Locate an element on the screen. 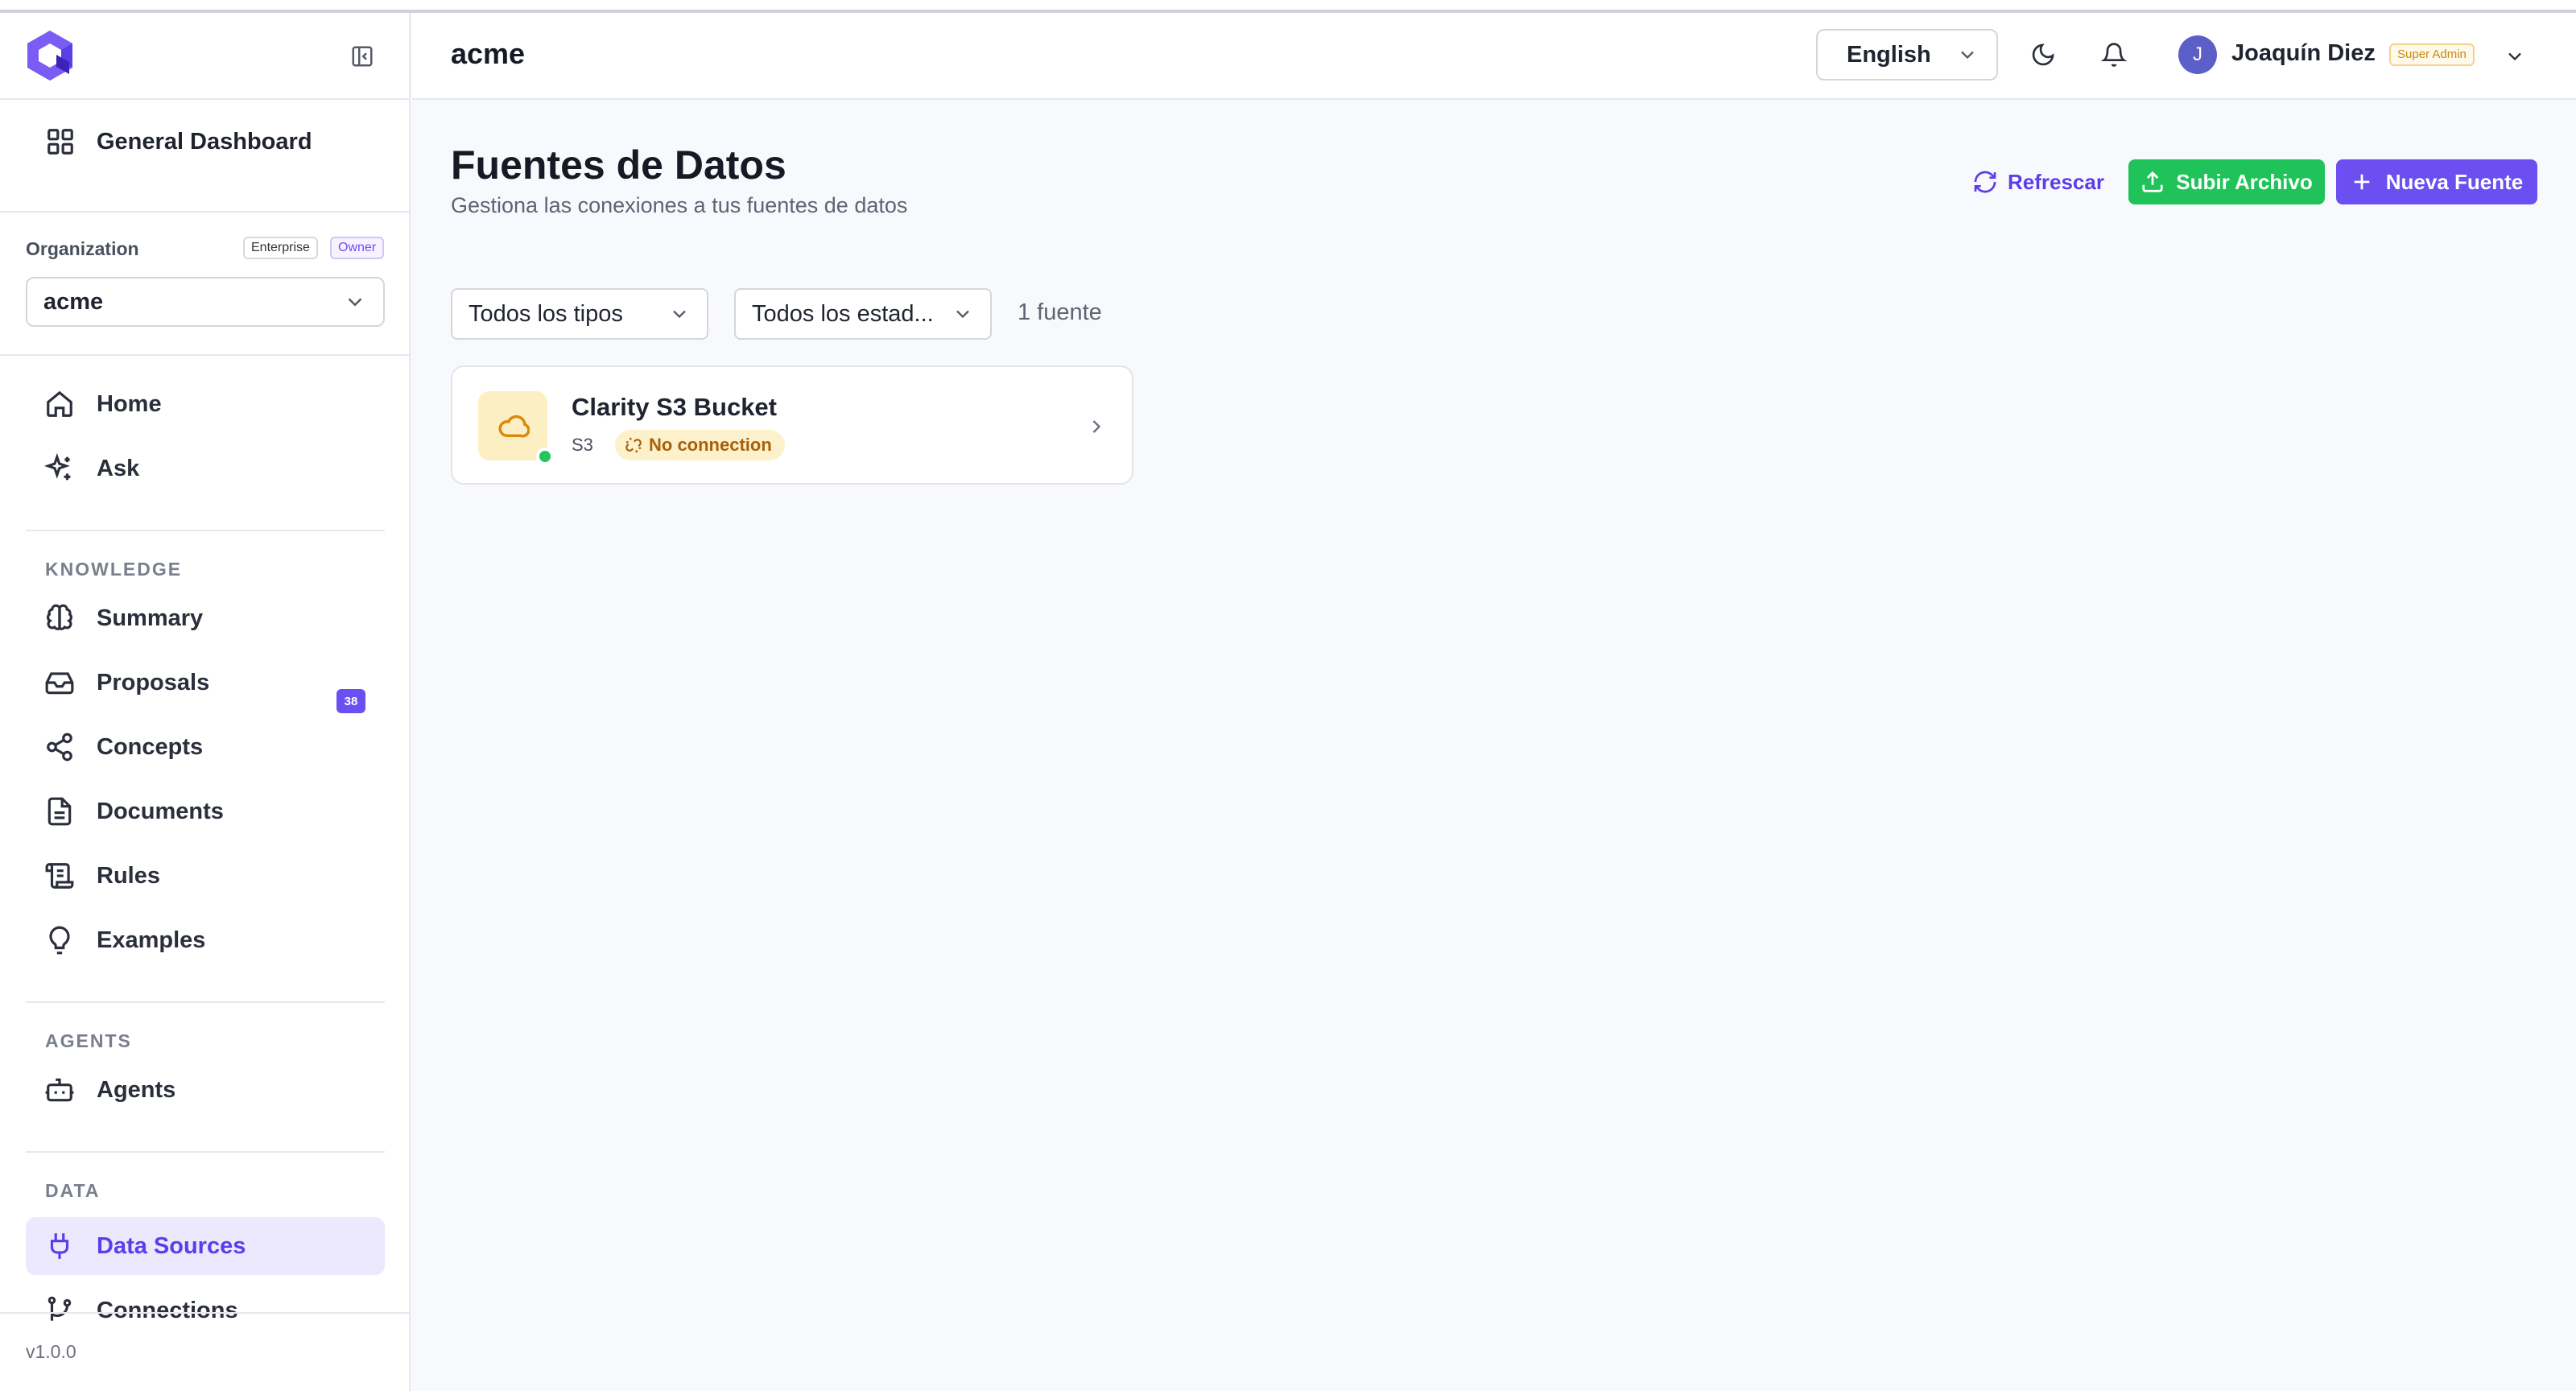 The height and width of the screenshot is (1391, 2576). document-icon is located at coordinates (59, 811).